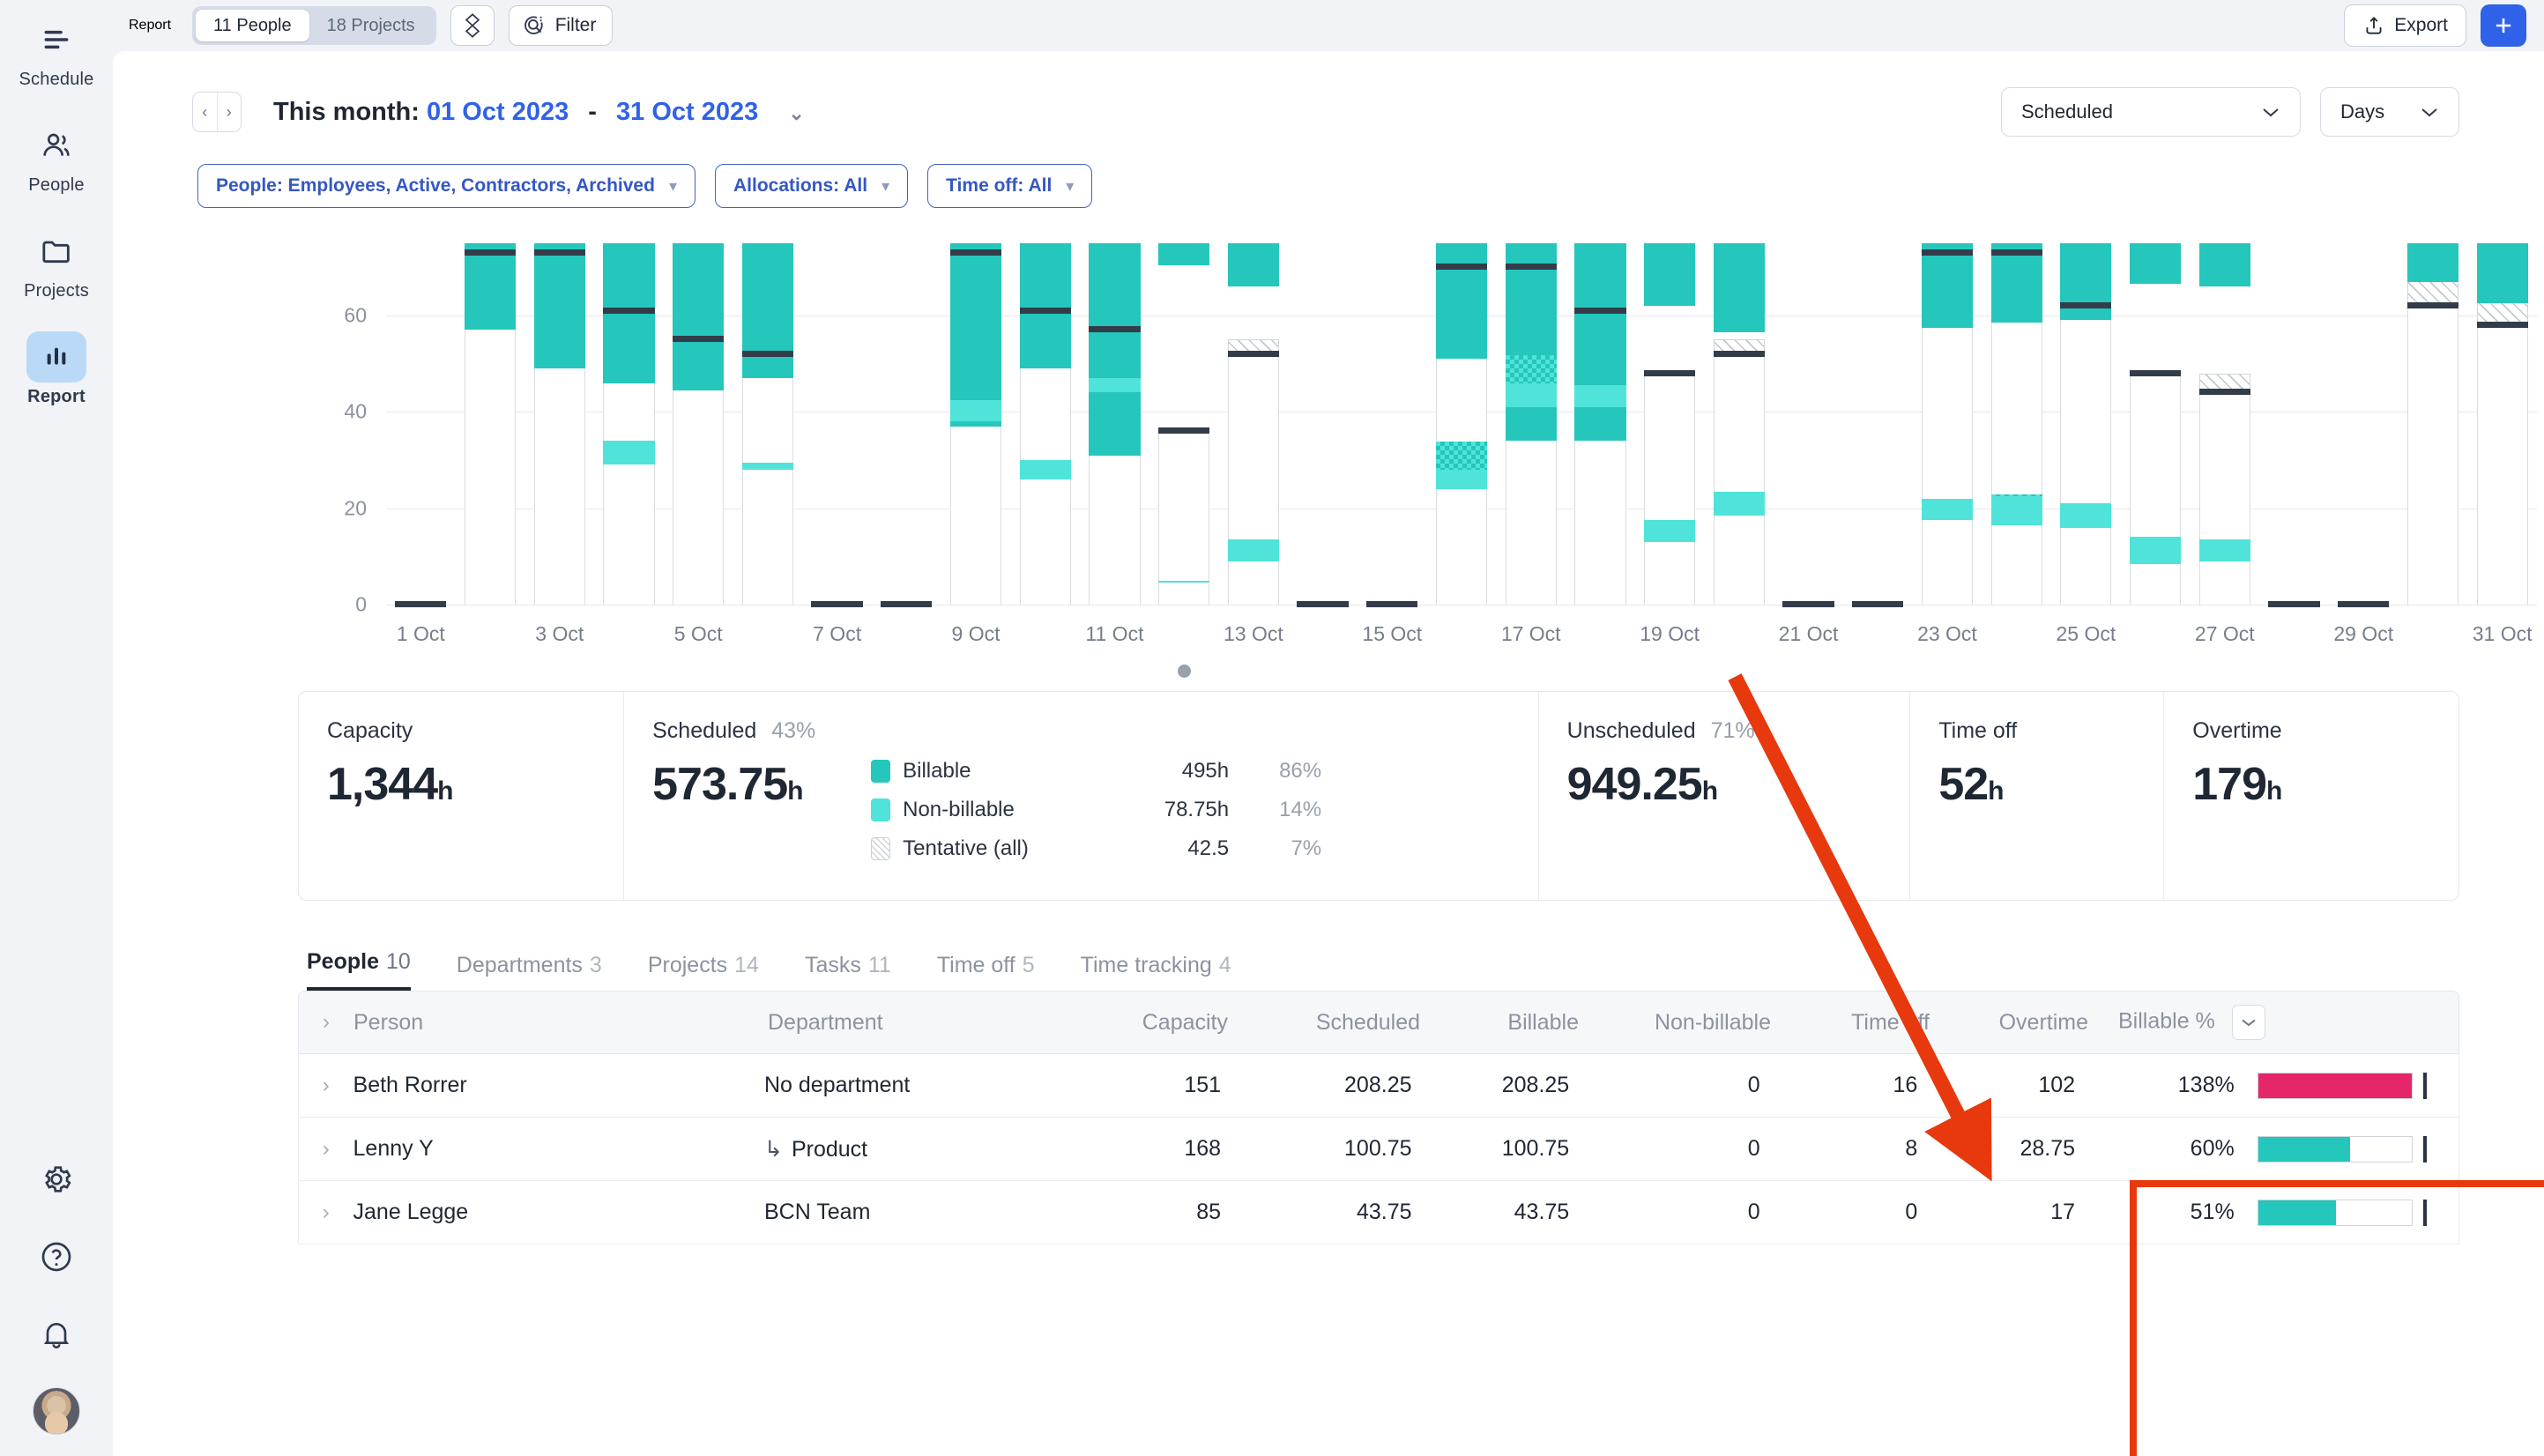 Image resolution: width=2544 pixels, height=1456 pixels. Describe the element at coordinates (2389, 112) in the screenshot. I see `unit-select: Days` at that location.